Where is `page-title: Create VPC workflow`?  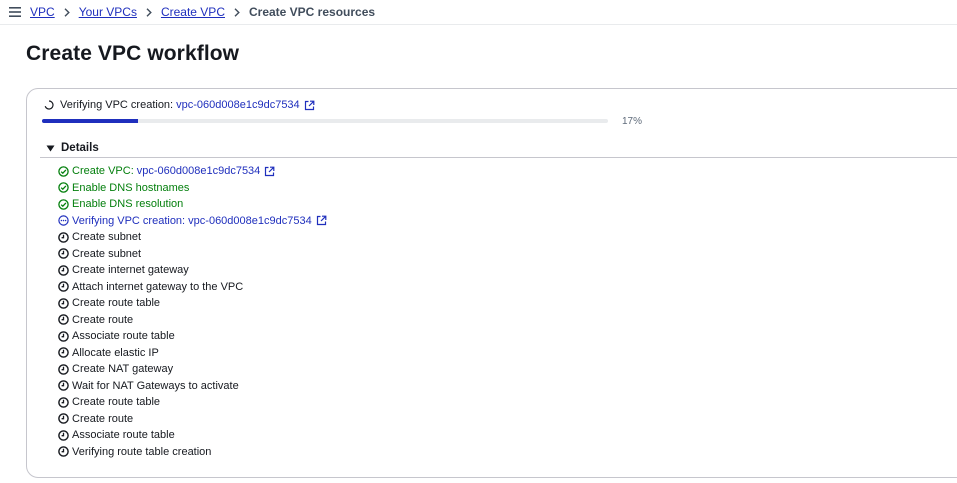 page-title: Create VPC workflow is located at coordinates (133, 53).